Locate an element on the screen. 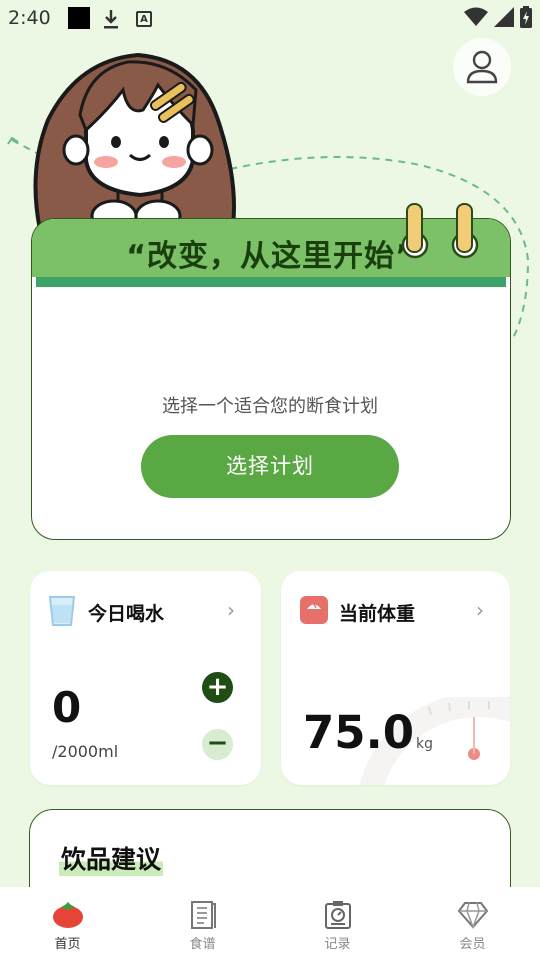 The width and height of the screenshot is (540, 960). diamond-icon is located at coordinates (473, 915).